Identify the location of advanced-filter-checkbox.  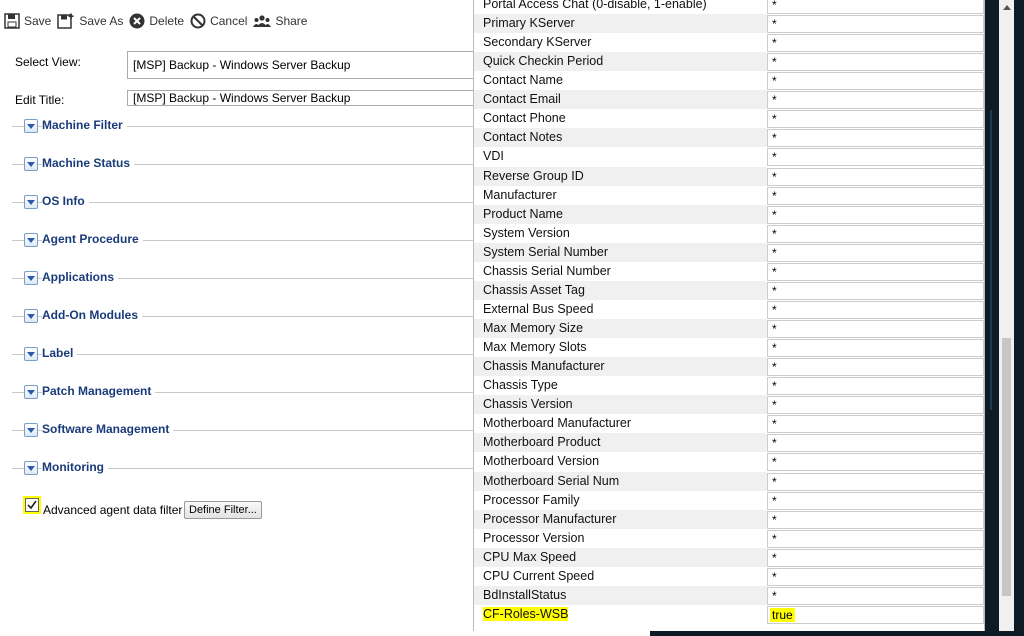
(32, 505).